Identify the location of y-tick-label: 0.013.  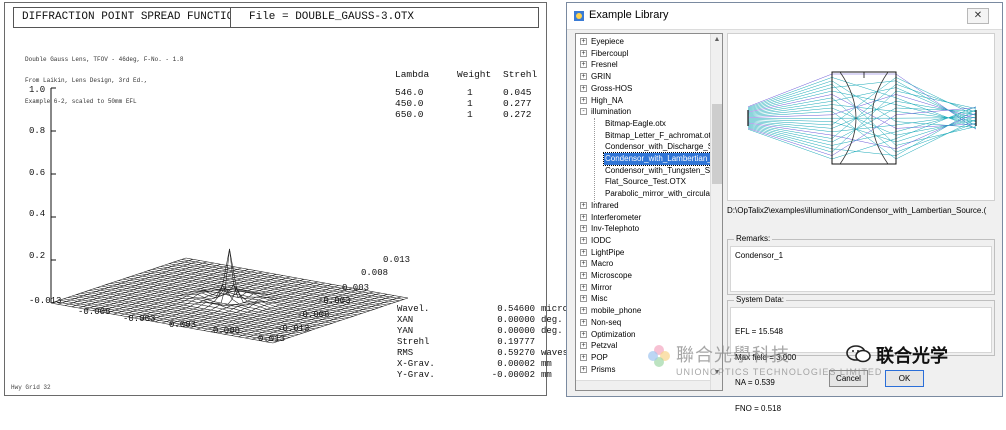
(396, 260).